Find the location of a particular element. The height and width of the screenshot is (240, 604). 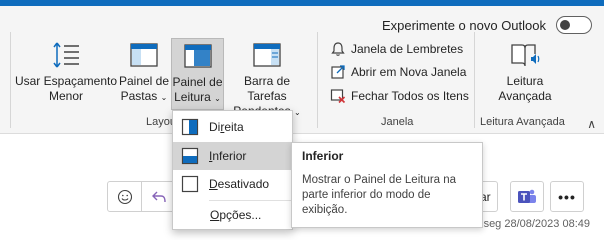

immersive-reader-icon is located at coordinates (525, 55).